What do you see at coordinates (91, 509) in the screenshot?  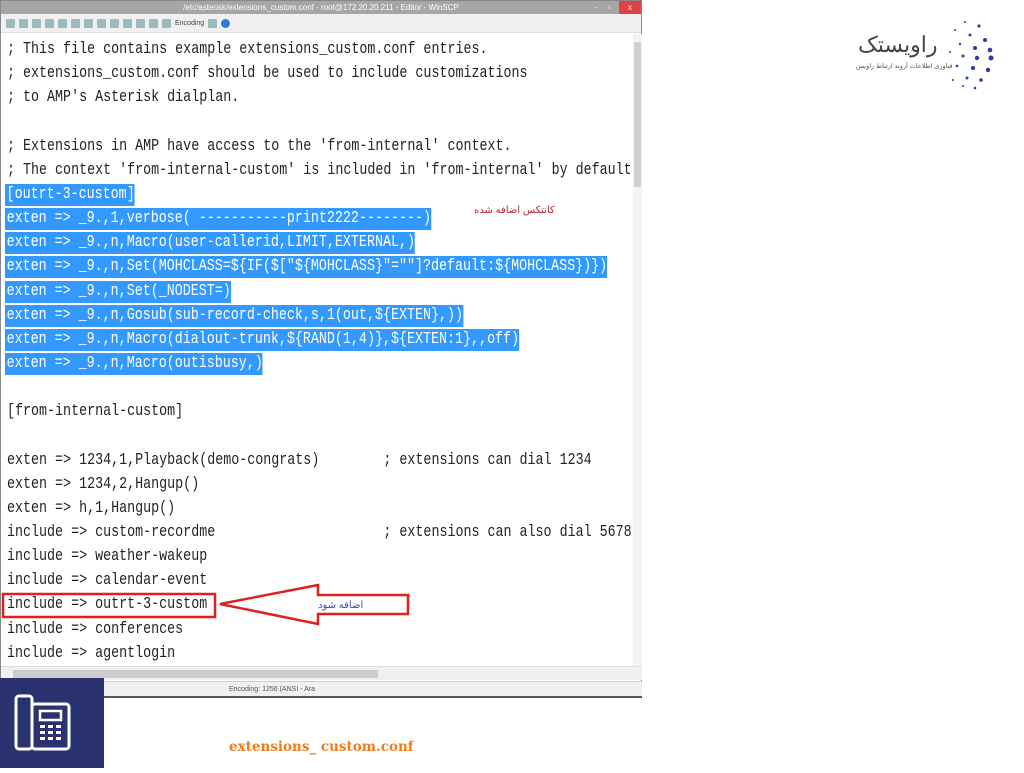 I see `code-line: exten => h,1,Hangup()` at bounding box center [91, 509].